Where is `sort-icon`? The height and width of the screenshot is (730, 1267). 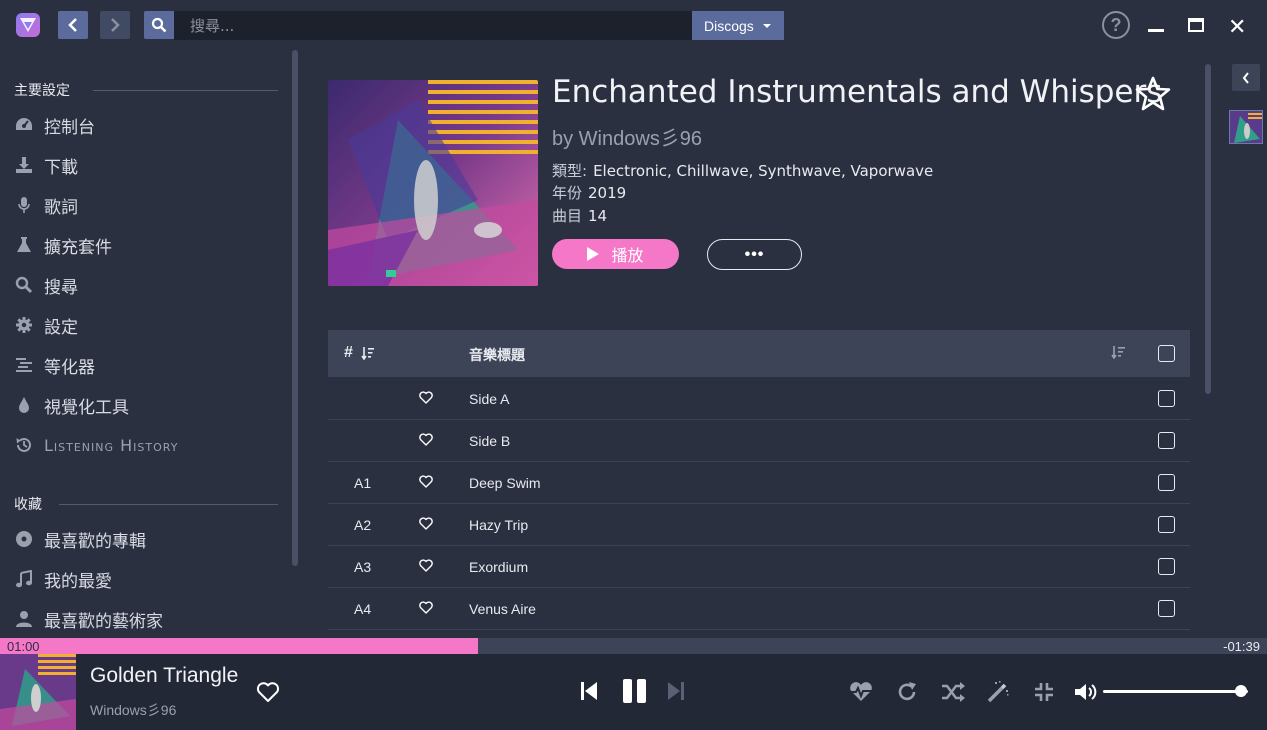
sort-icon is located at coordinates (367, 353).